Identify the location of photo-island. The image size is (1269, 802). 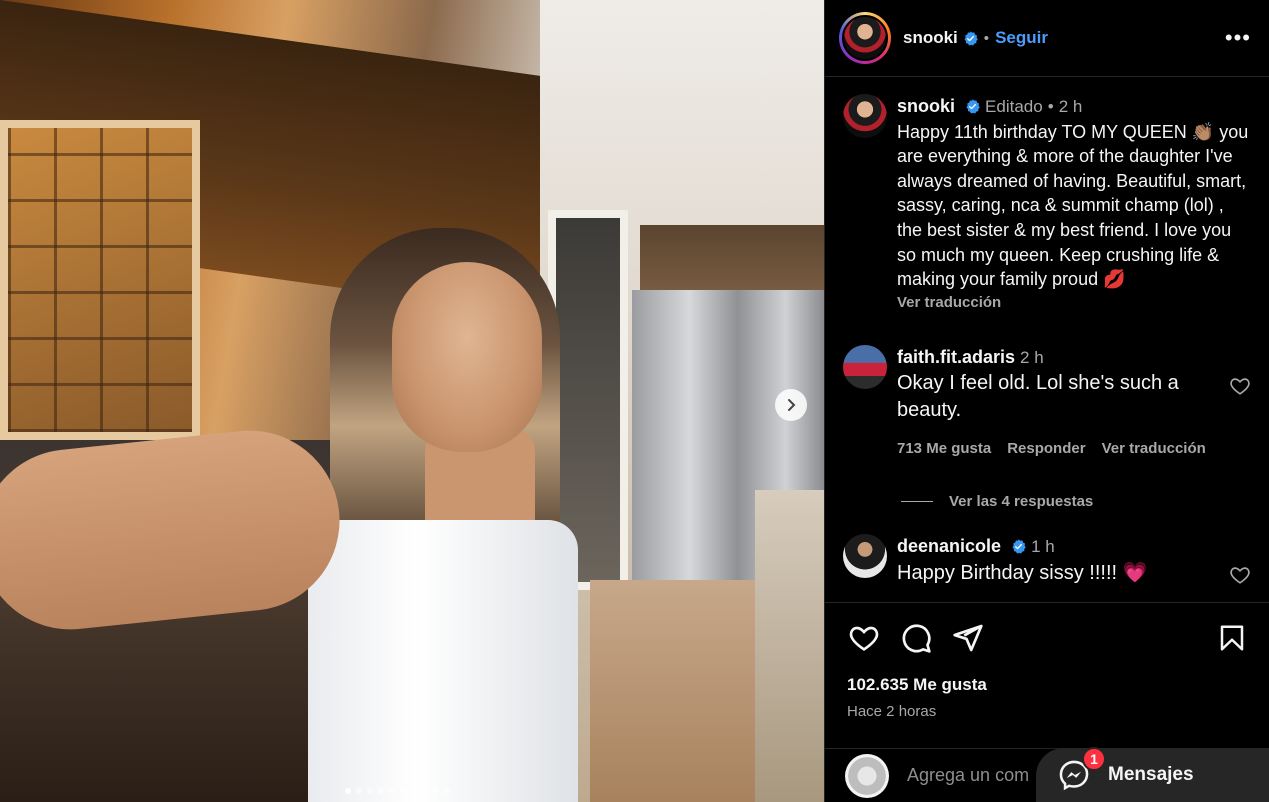
(789, 646).